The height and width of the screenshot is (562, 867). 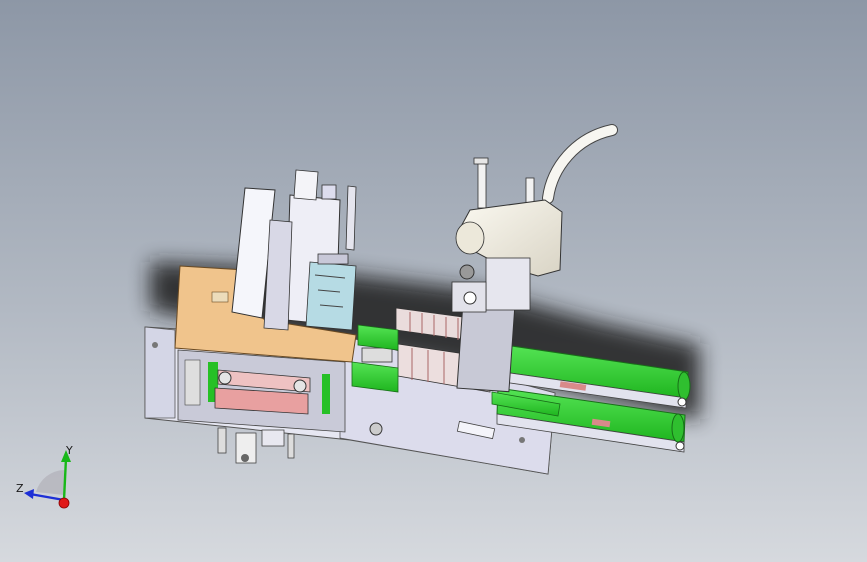 What do you see at coordinates (65, 479) in the screenshot?
I see `y-axis-line` at bounding box center [65, 479].